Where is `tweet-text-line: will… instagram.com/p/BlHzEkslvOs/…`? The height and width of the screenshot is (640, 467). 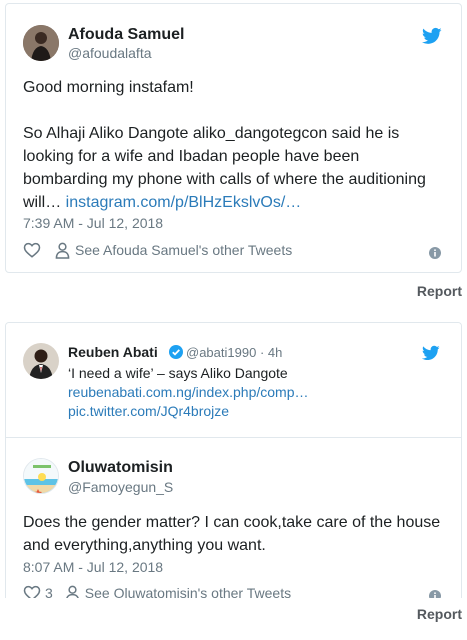 tweet-text-line: will… instagram.com/p/BlHzEkslvOs/… is located at coordinates (162, 202).